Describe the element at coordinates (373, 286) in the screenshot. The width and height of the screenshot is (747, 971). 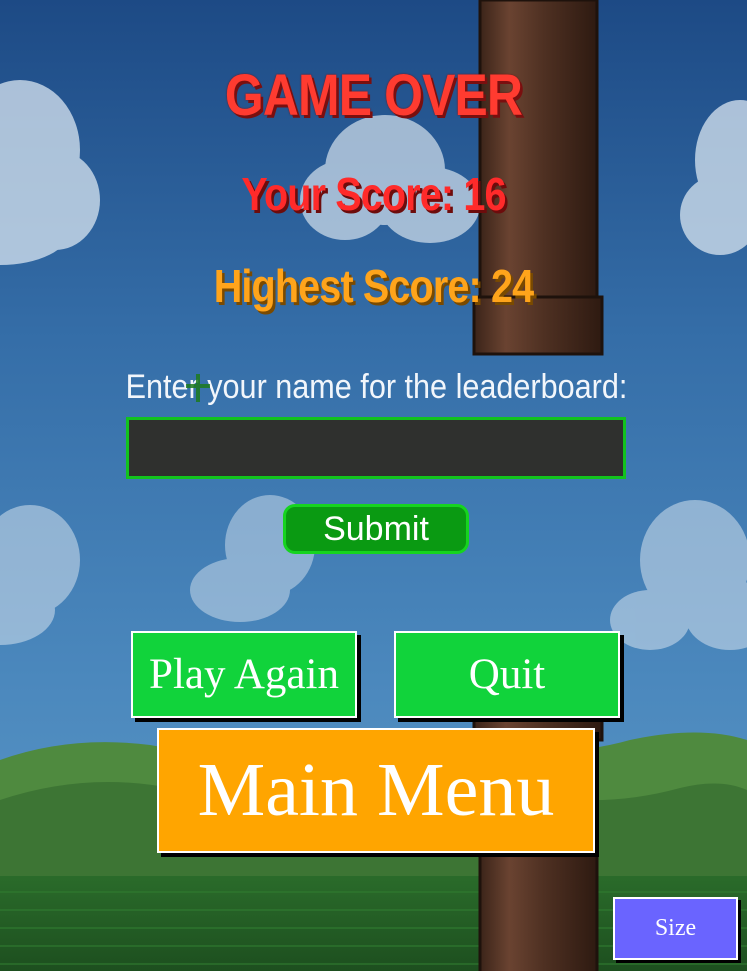
I see `highest-score-text: Highest Score: 24` at that location.